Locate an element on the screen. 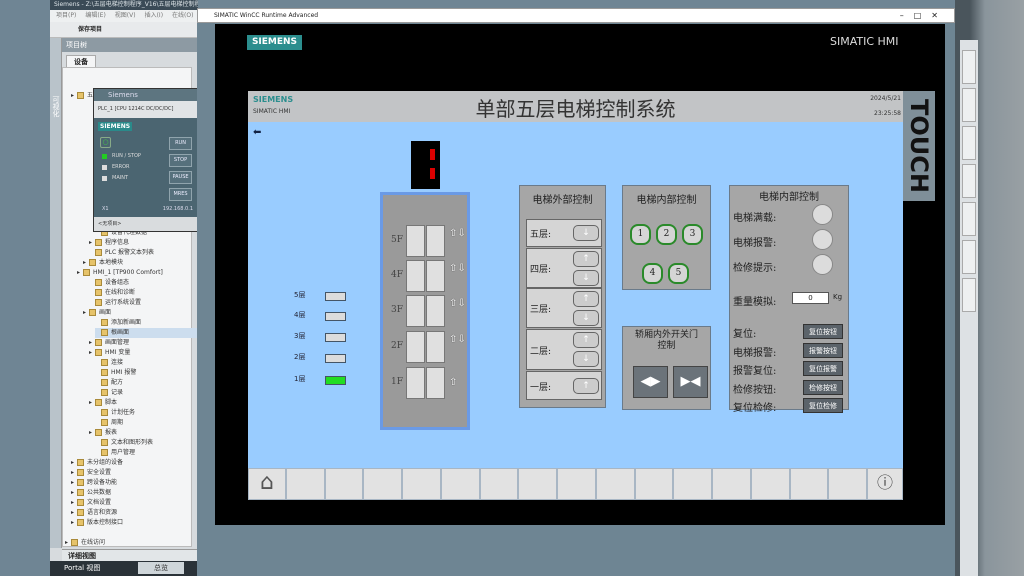  pause-button: PAUSE is located at coordinates (180, 177).